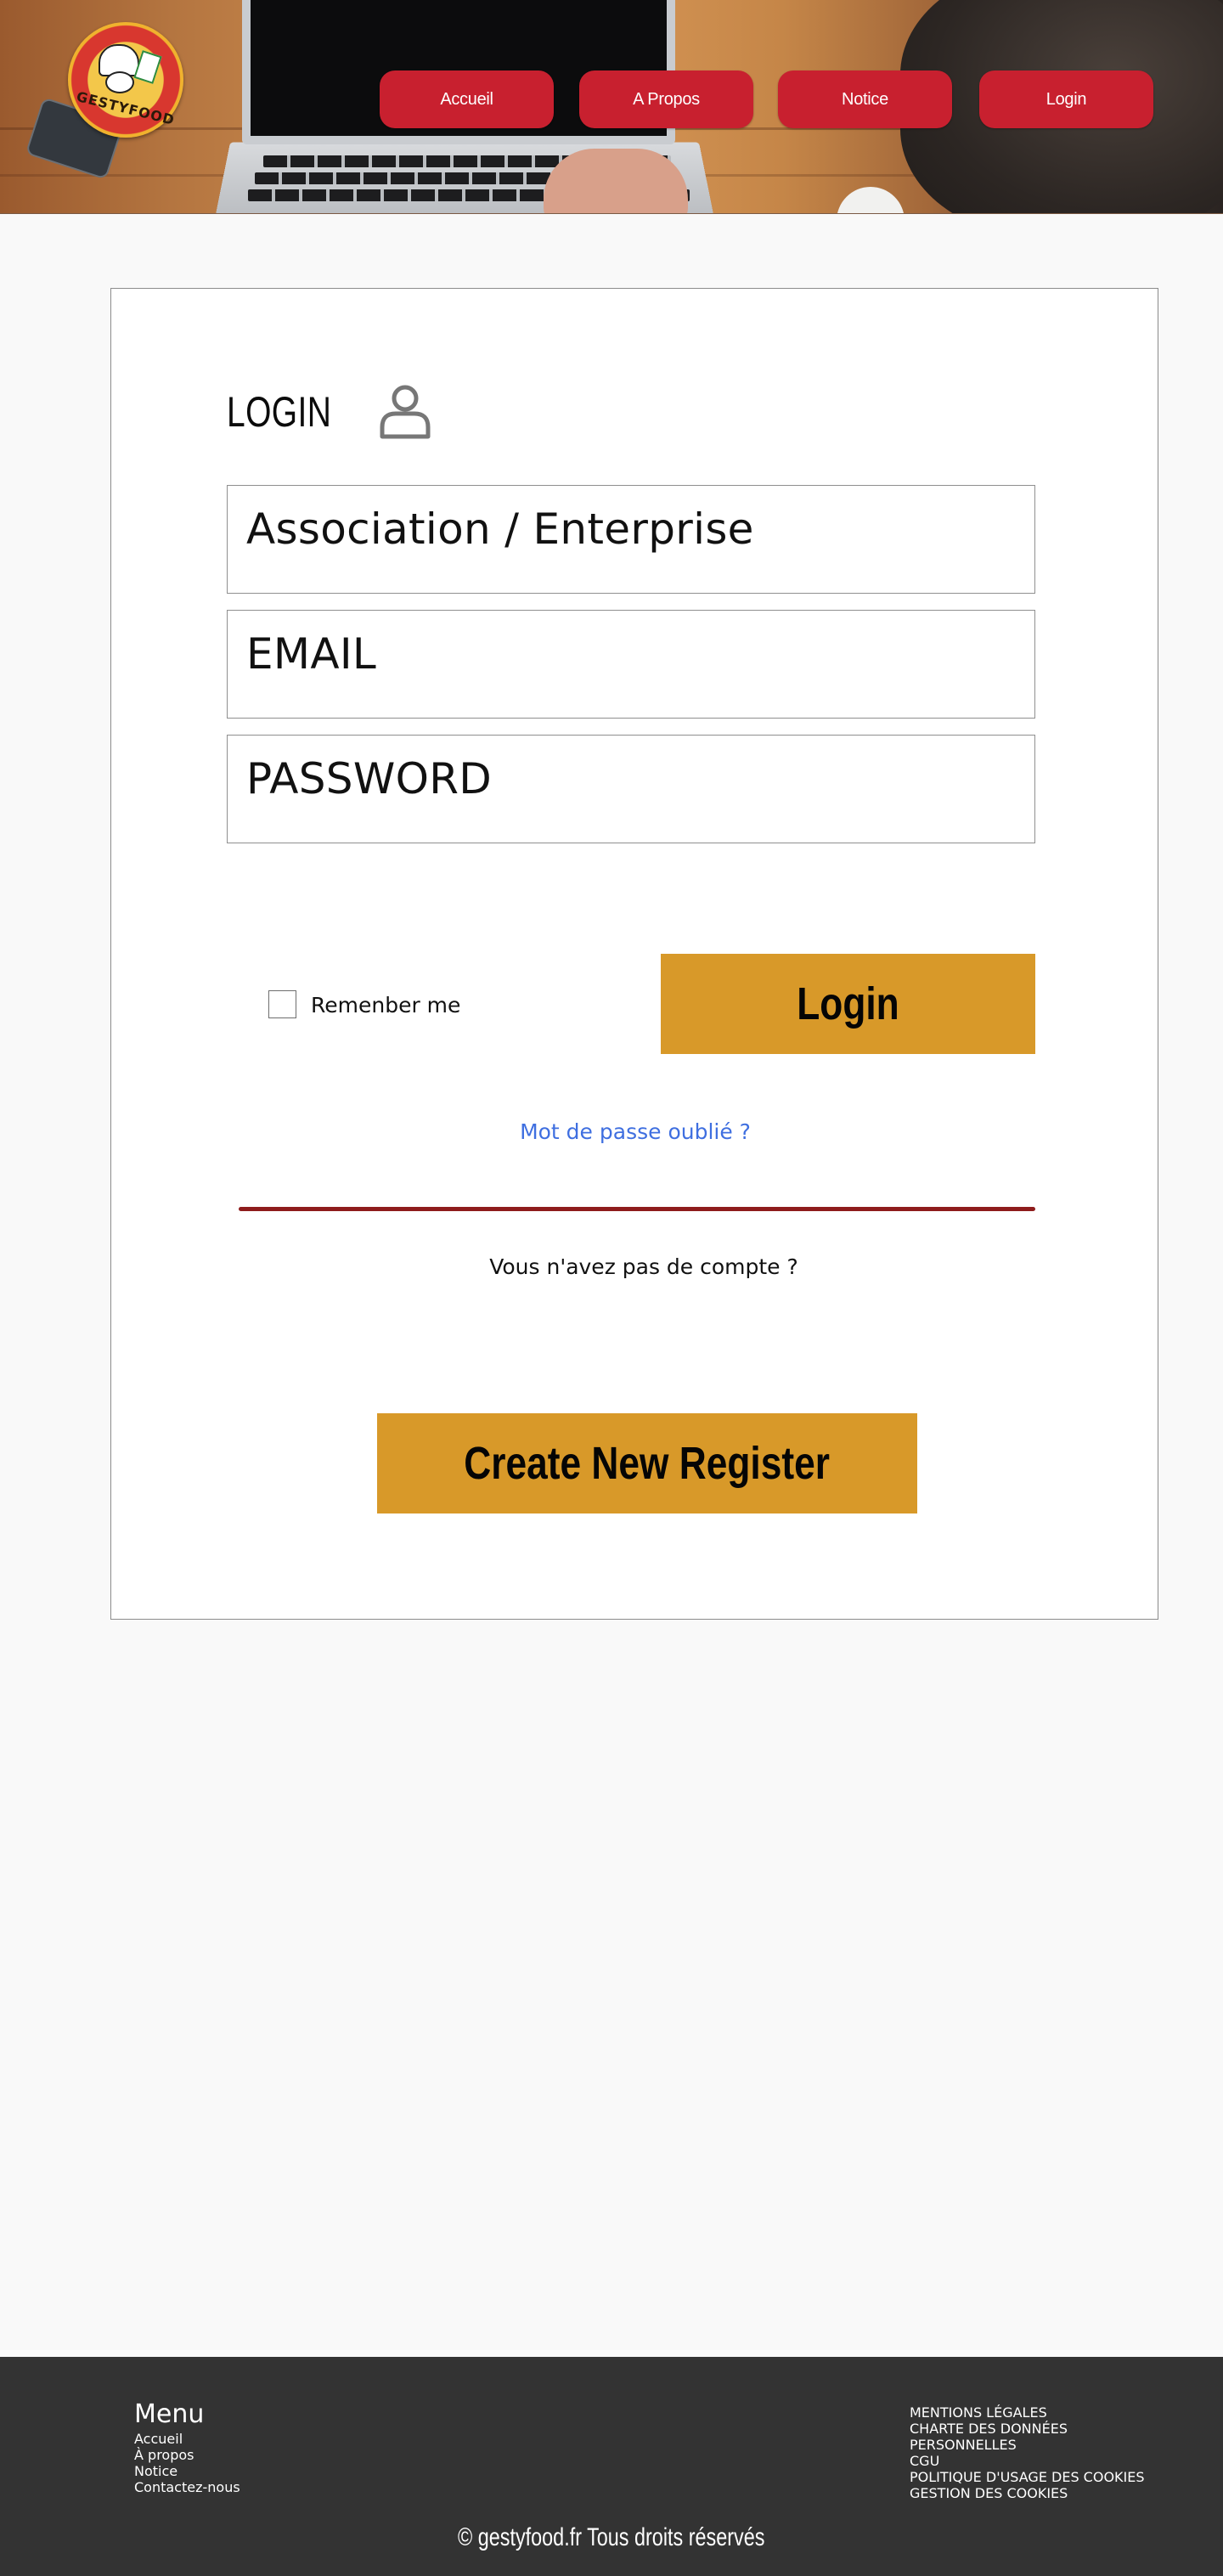  I want to click on user-icon, so click(405, 412).